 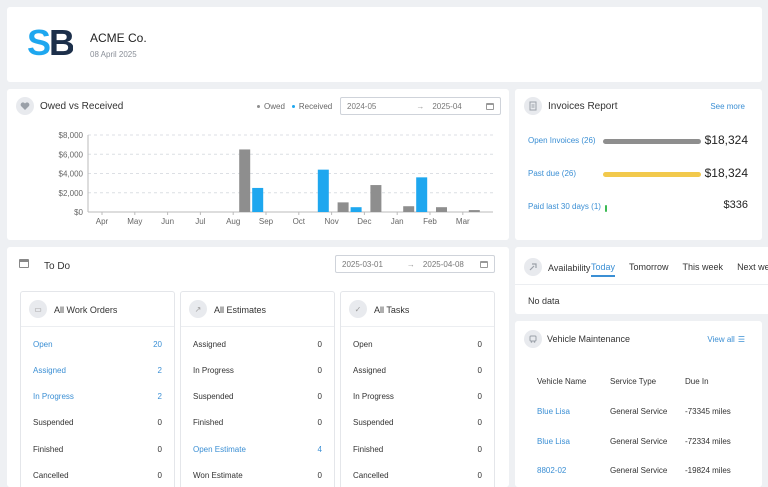 What do you see at coordinates (266, 221) in the screenshot?
I see `x-tick-label: Sep` at bounding box center [266, 221].